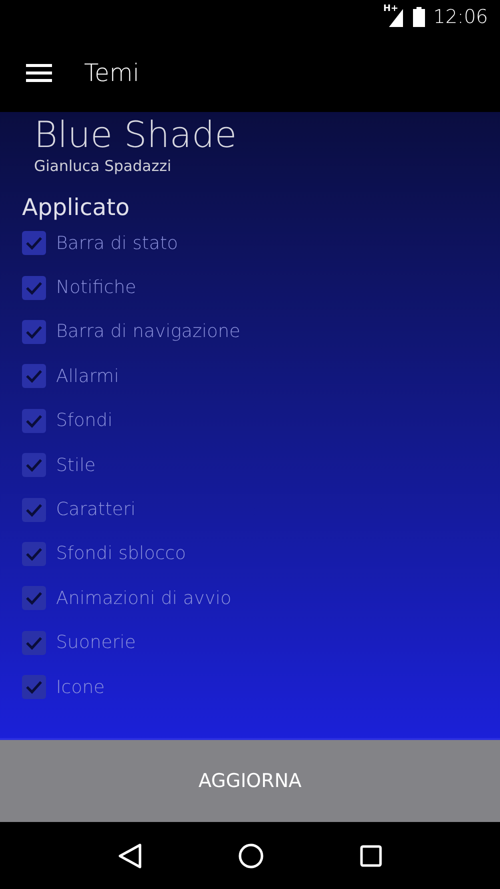  What do you see at coordinates (75, 208) in the screenshot?
I see `section-title: Applicato` at bounding box center [75, 208].